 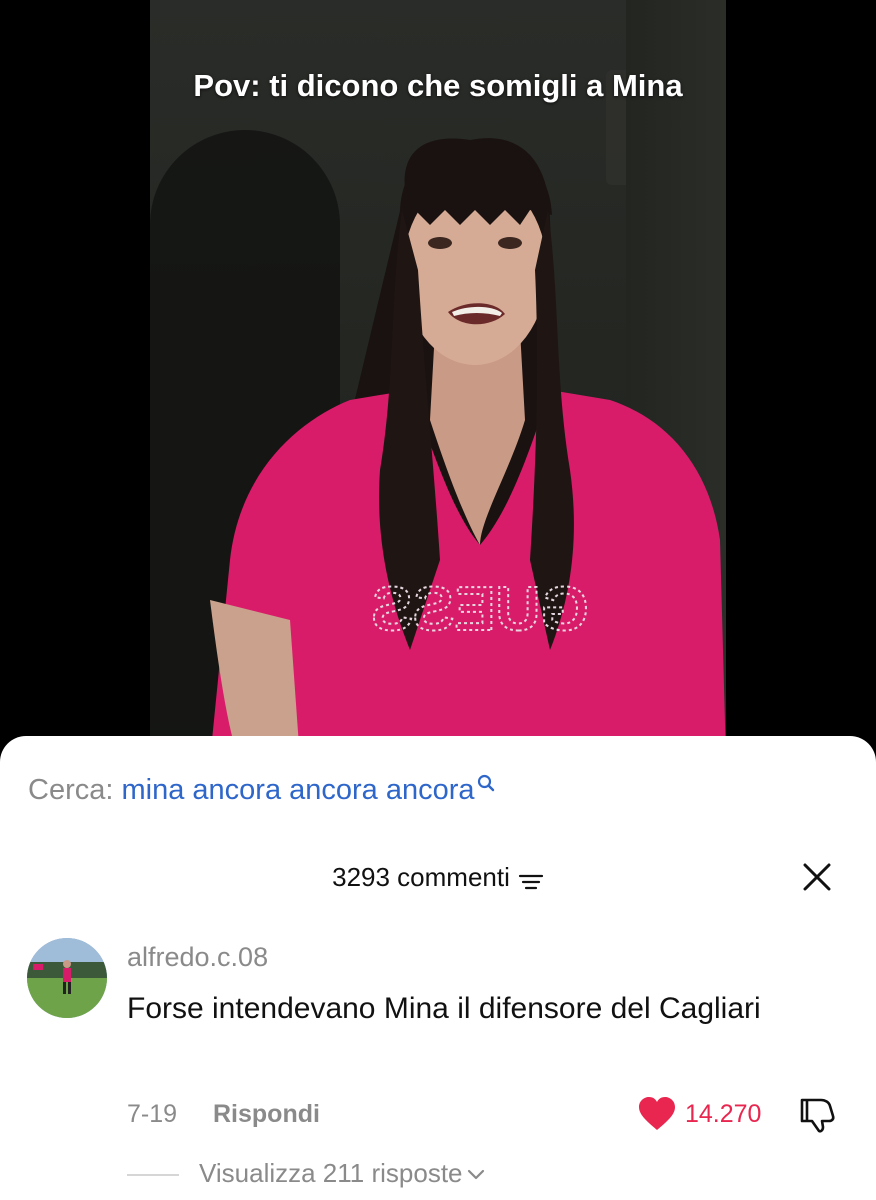 I want to click on like-count: 14.270, so click(x=723, y=1114).